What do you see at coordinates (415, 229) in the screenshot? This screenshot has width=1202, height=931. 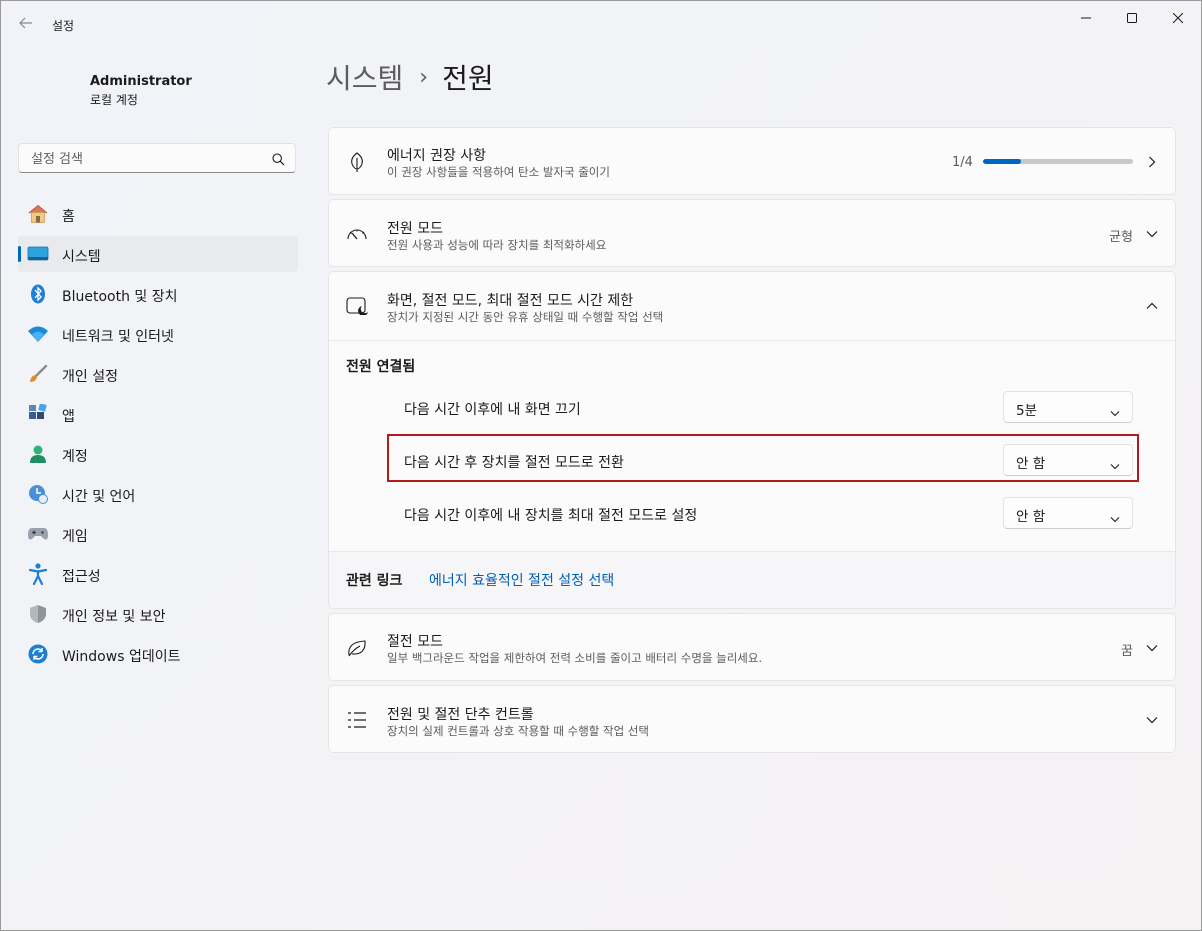 I see `card-title: 전원 모드` at bounding box center [415, 229].